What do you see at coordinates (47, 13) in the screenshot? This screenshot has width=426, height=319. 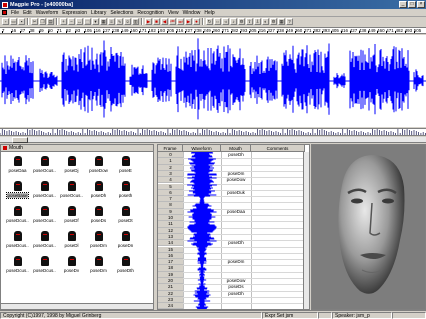 I see `menu-waveform: Waveform` at bounding box center [47, 13].